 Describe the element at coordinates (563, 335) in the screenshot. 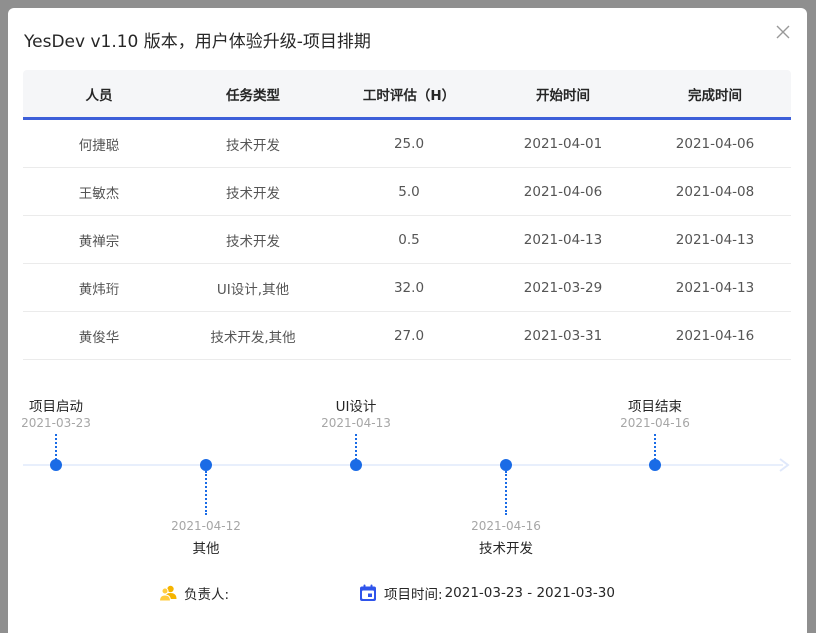

I see `cell-start-date: 2021-03-31` at that location.